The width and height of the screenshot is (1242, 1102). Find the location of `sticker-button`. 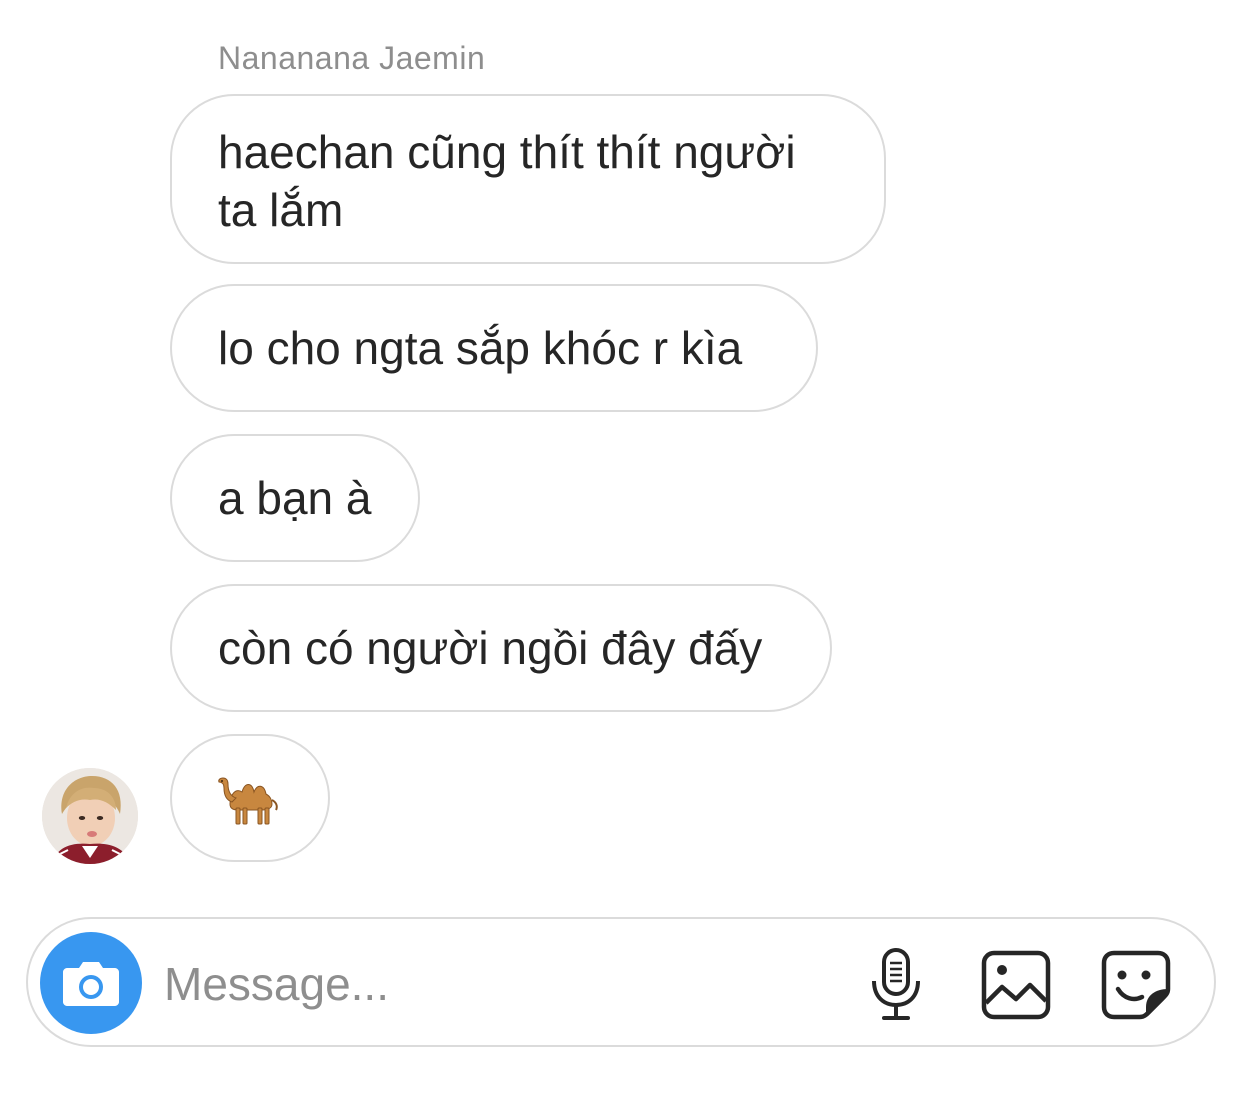

sticker-button is located at coordinates (1136, 985).